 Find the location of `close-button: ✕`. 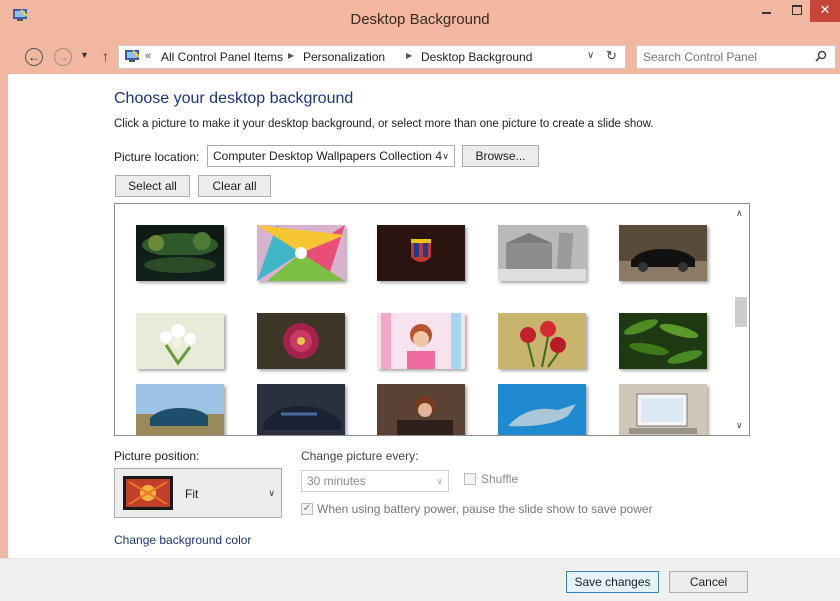

close-button: ✕ is located at coordinates (825, 11).